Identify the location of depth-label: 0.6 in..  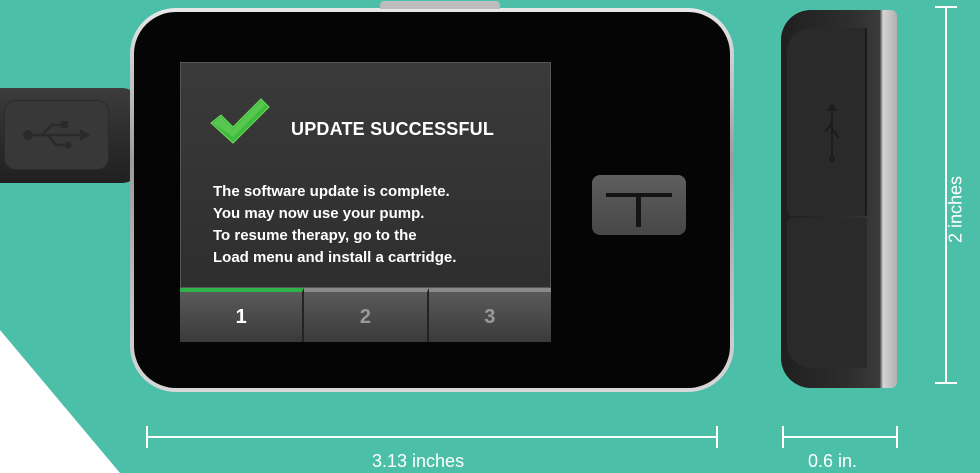
(833, 461).